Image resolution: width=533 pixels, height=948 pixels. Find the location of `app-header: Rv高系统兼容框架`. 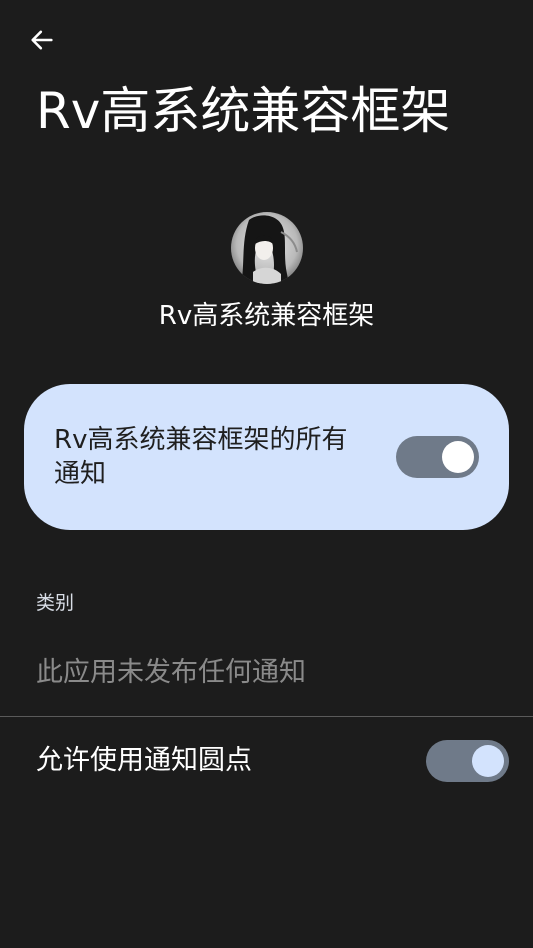

app-header: Rv高系统兼容框架 is located at coordinates (266, 273).